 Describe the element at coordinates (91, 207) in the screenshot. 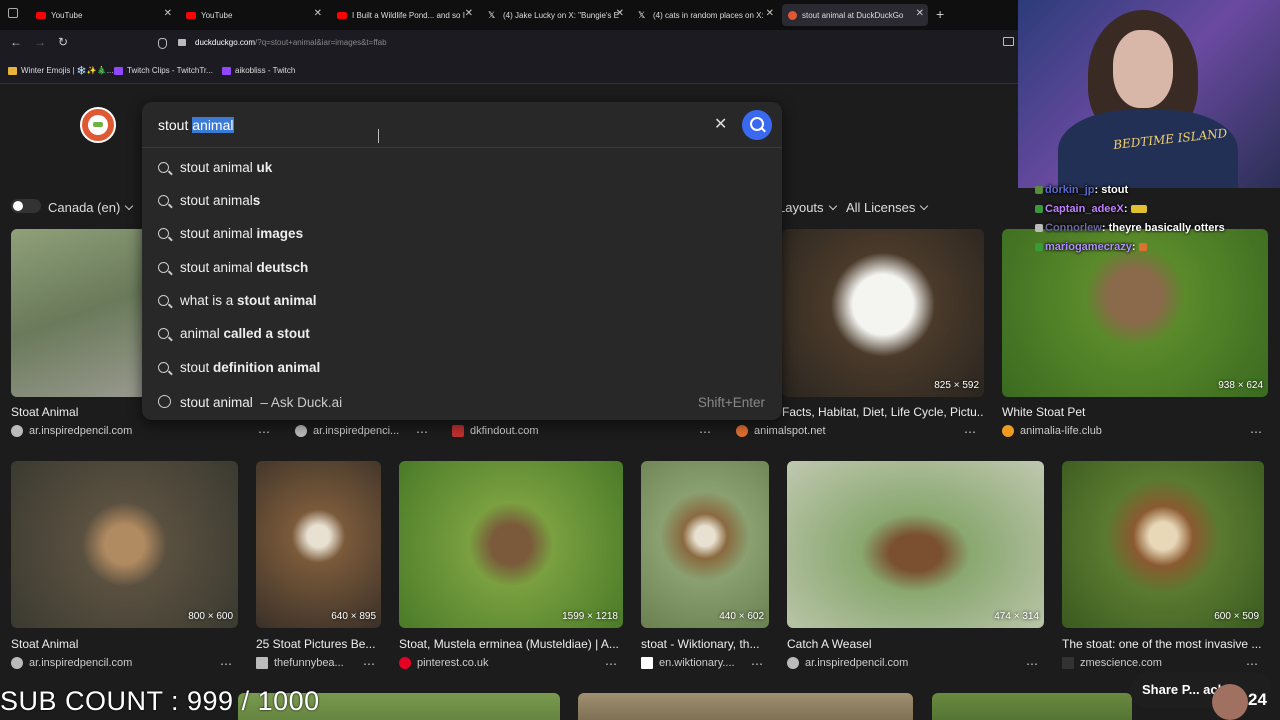

I see `region-dropdown: Canada (en)` at that location.